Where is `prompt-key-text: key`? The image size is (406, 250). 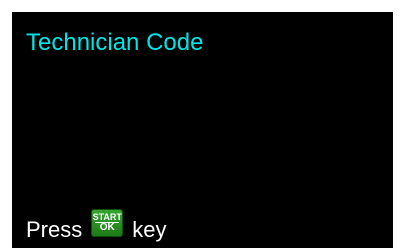
prompt-key-text: key is located at coordinates (149, 229).